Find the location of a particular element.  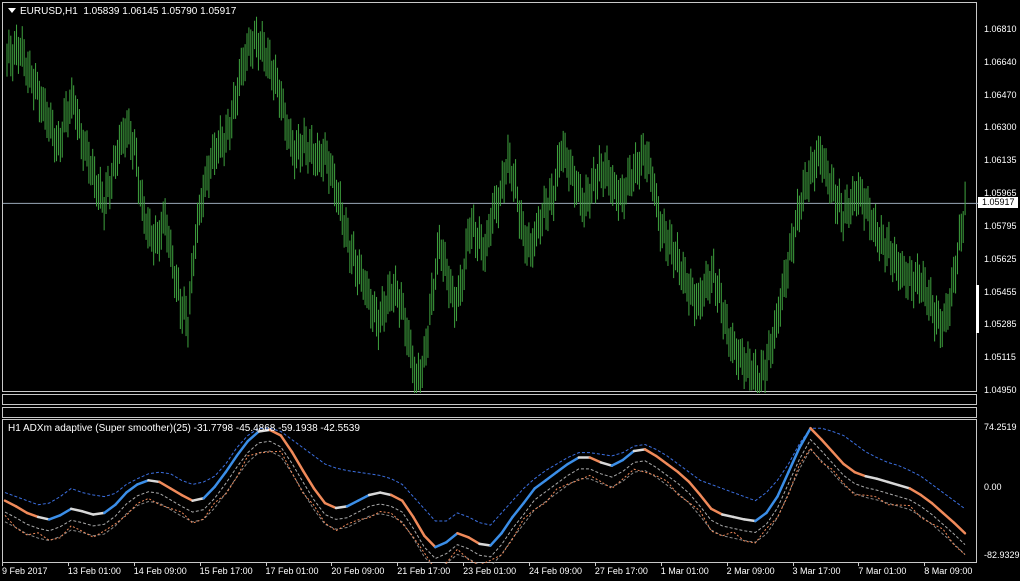

price-axis-label: 1.05455 is located at coordinates (1000, 291).